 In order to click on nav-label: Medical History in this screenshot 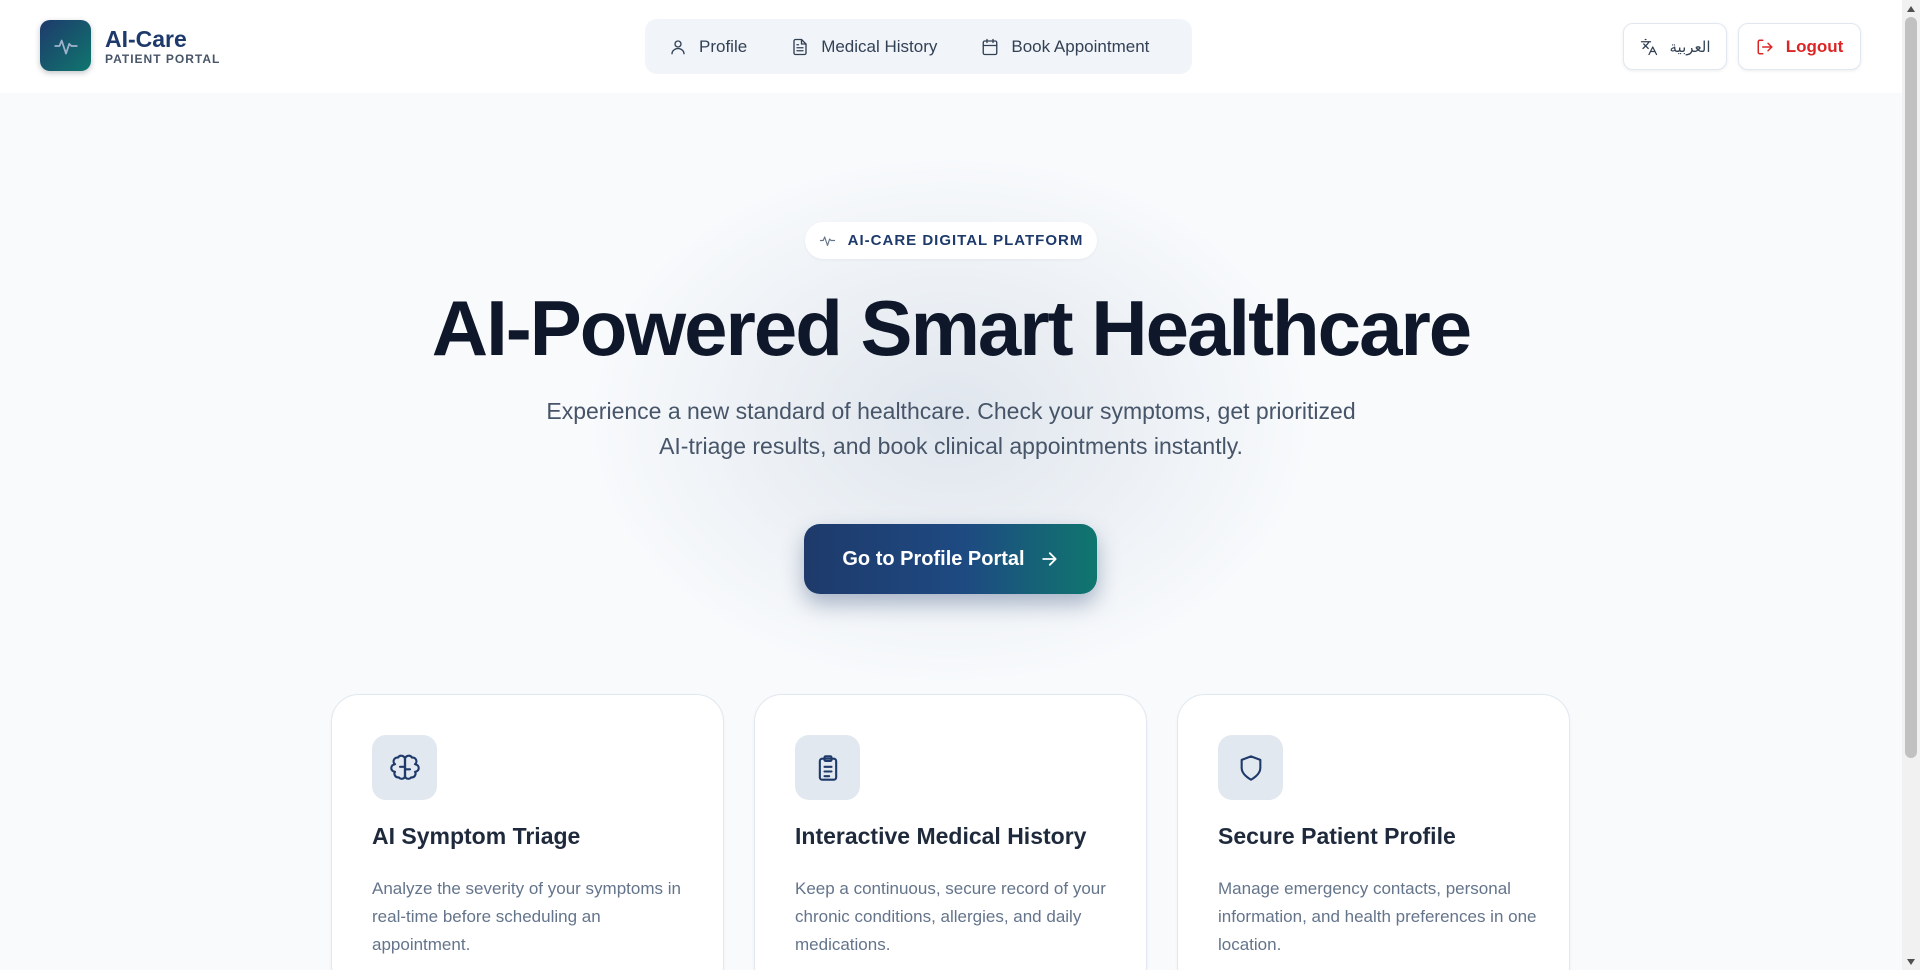, I will do `click(879, 46)`.